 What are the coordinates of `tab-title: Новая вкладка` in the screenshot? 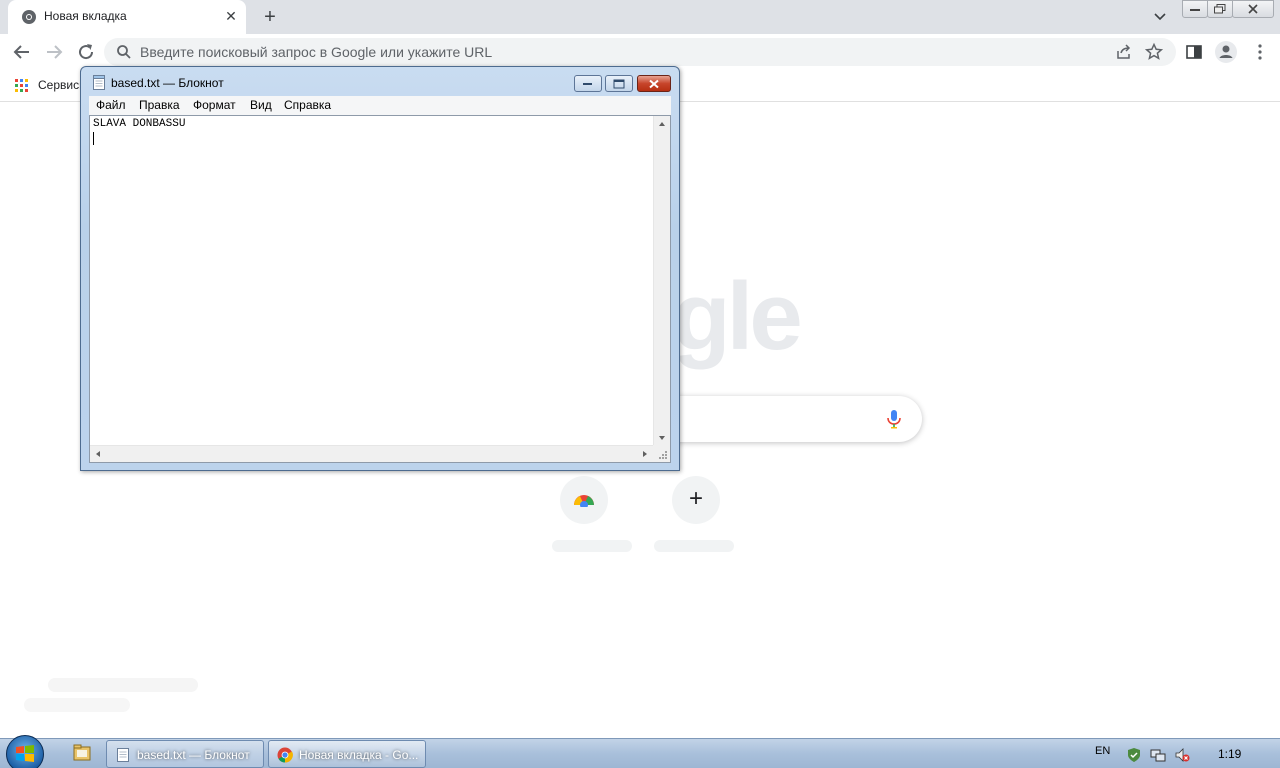 It's located at (85, 16).